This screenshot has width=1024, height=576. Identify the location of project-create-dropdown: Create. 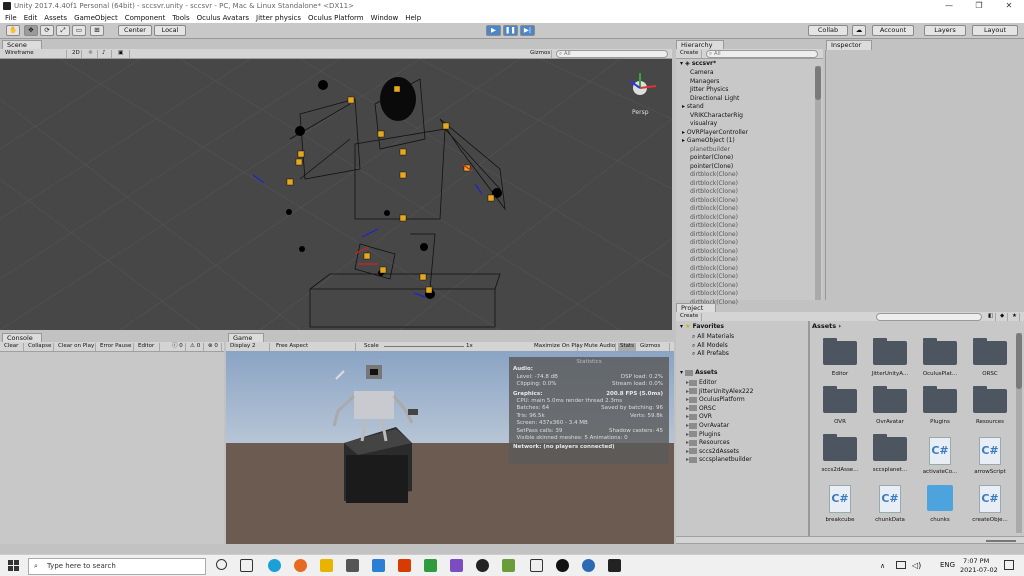
(690, 317).